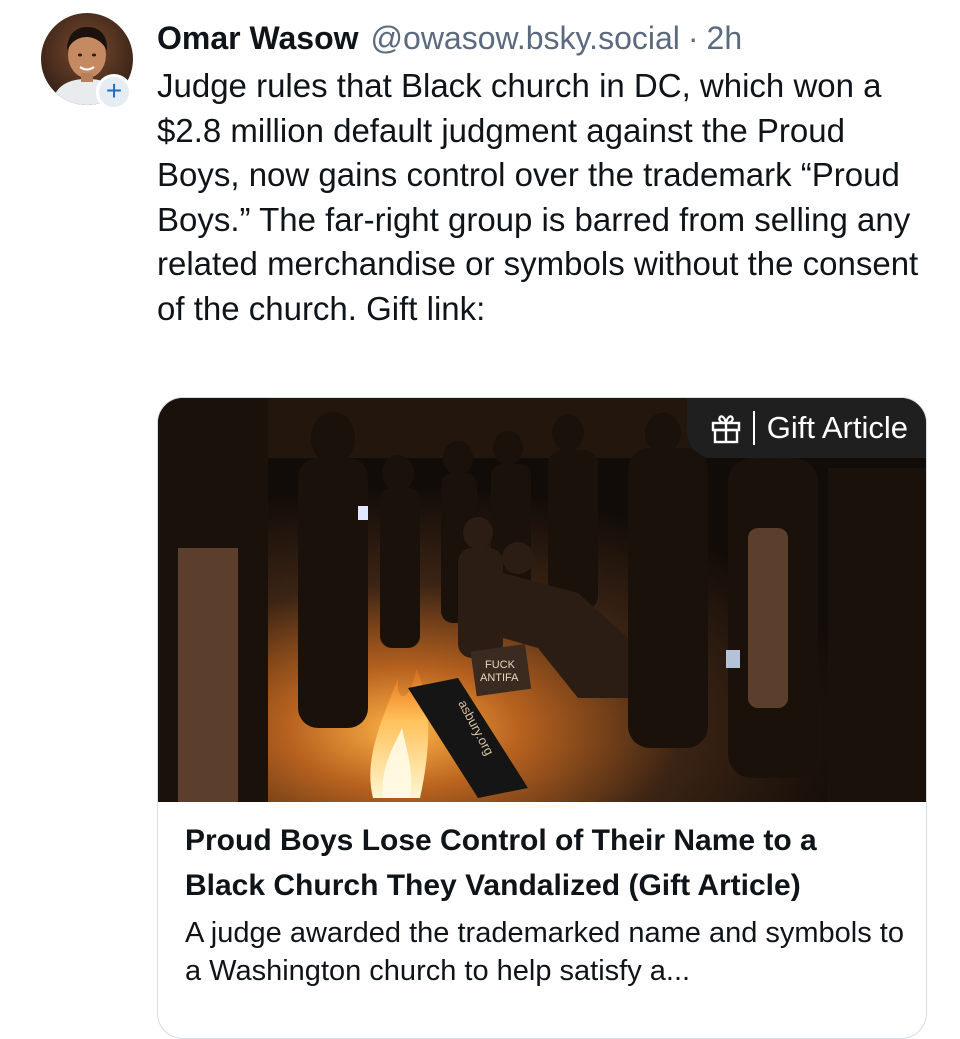 The width and height of the screenshot is (960, 1039). Describe the element at coordinates (837, 427) in the screenshot. I see `gift-article-label: Gift Article` at that location.